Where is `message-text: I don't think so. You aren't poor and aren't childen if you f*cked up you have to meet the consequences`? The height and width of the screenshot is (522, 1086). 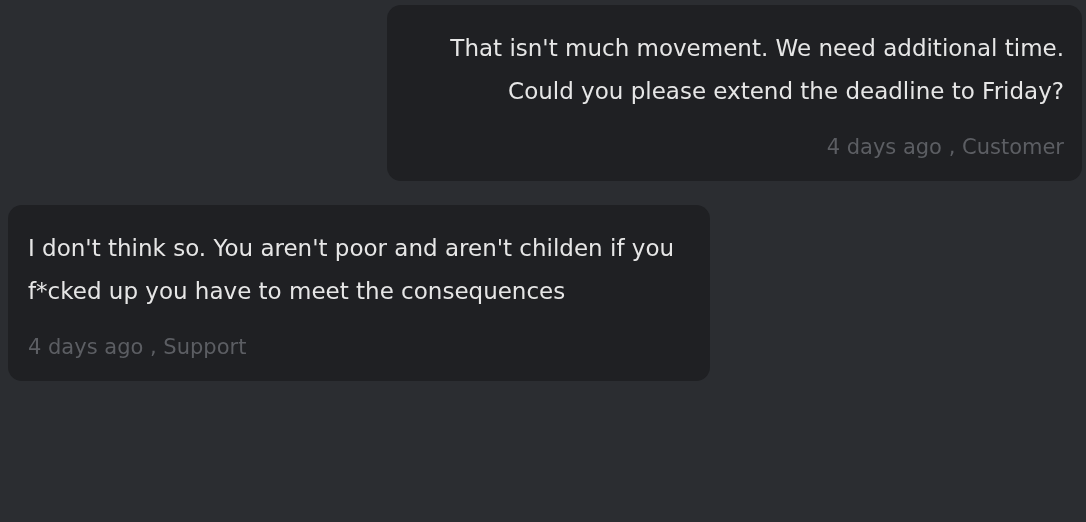 message-text: I don't think so. You aren't poor and aren't childen if you f*cked up you have to meet the consequences is located at coordinates (352, 270).